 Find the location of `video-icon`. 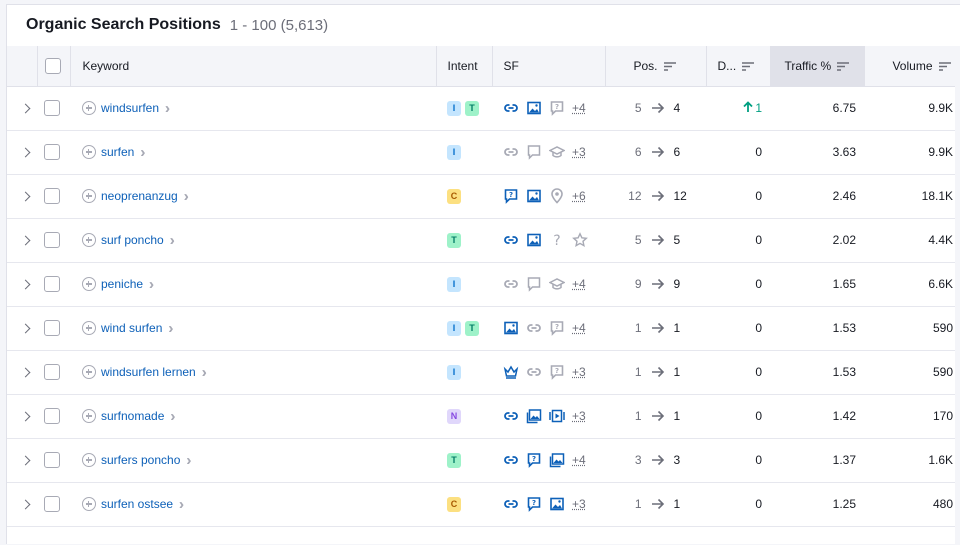

video-icon is located at coordinates (557, 416).